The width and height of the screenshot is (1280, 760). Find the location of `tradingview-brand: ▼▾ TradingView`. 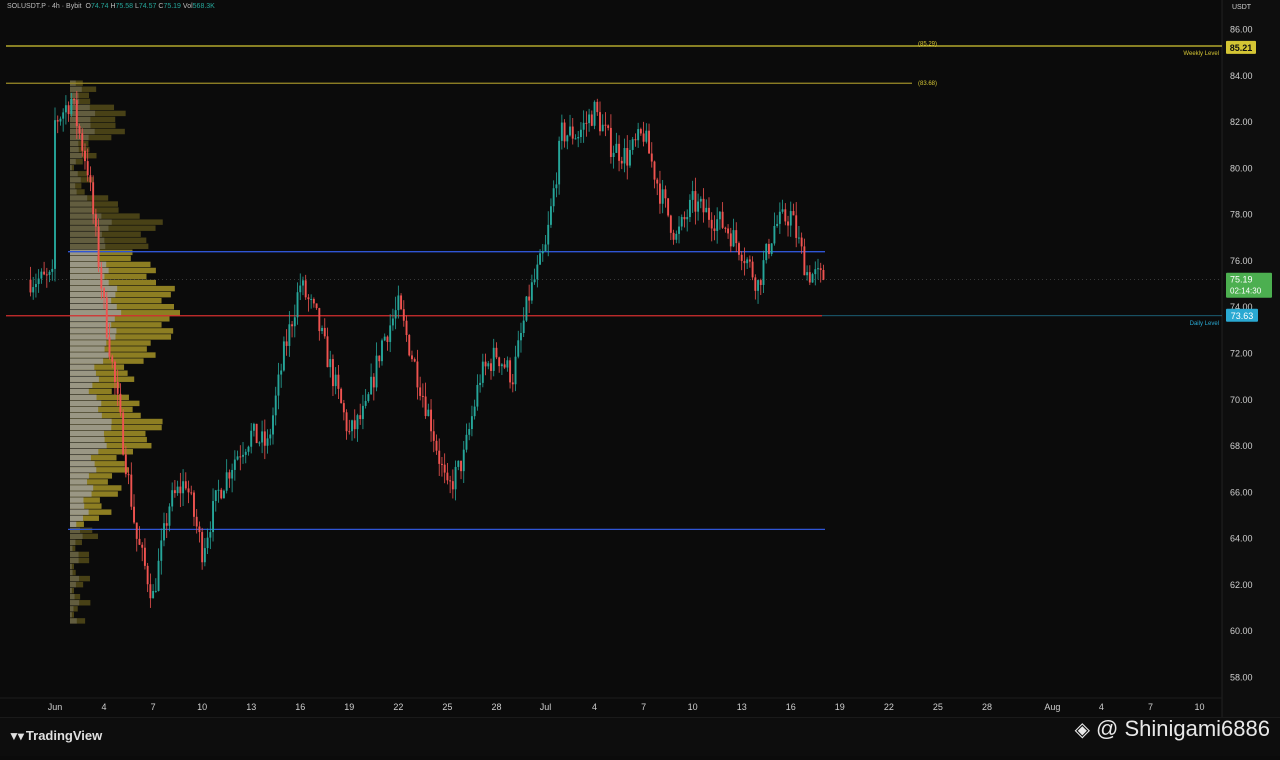

tradingview-brand: ▼▾ TradingView is located at coordinates (55, 735).